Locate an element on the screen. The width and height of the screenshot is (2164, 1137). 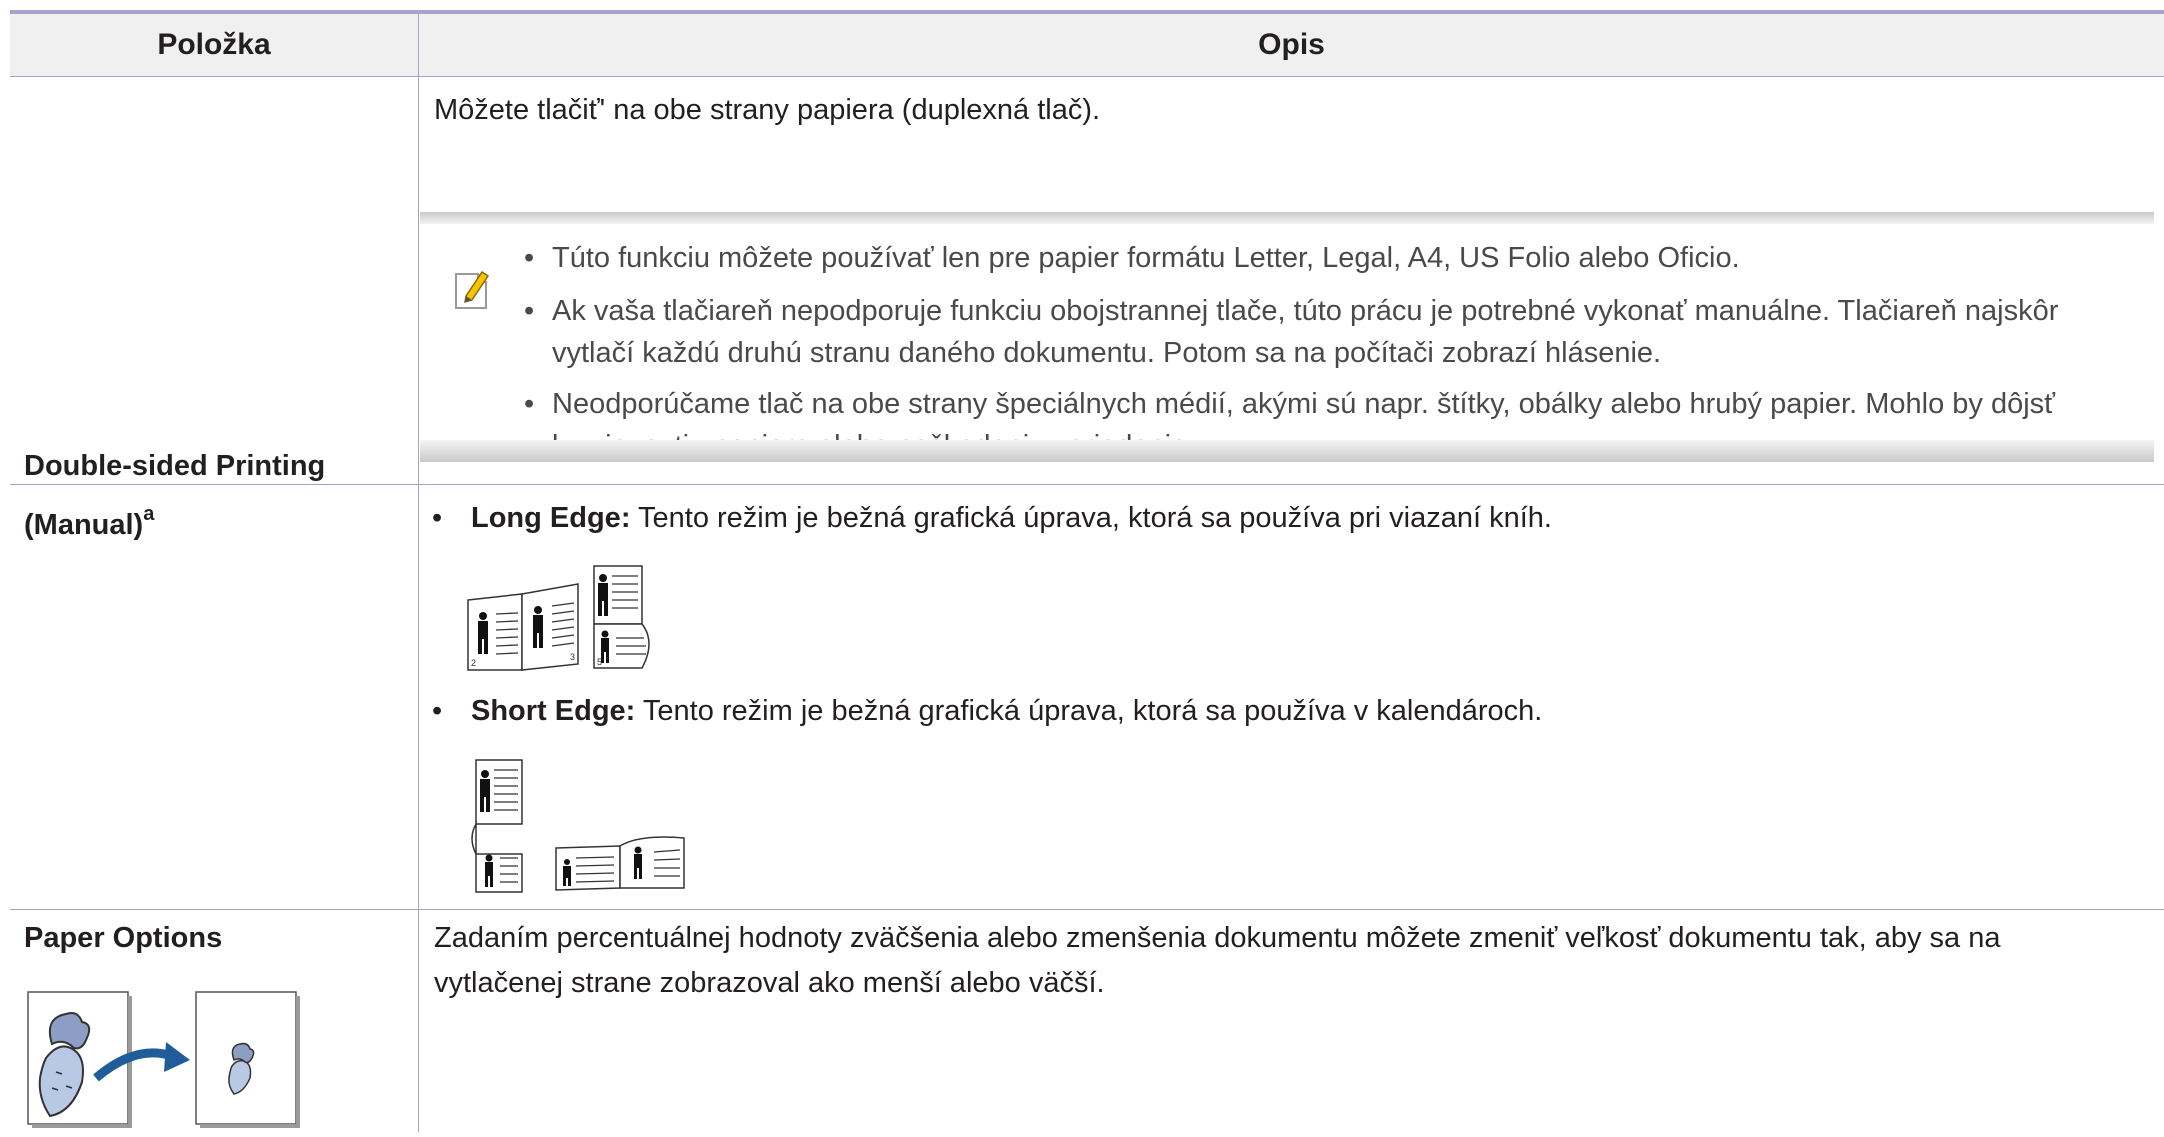
svg-text: 3 is located at coordinates (572, 657).